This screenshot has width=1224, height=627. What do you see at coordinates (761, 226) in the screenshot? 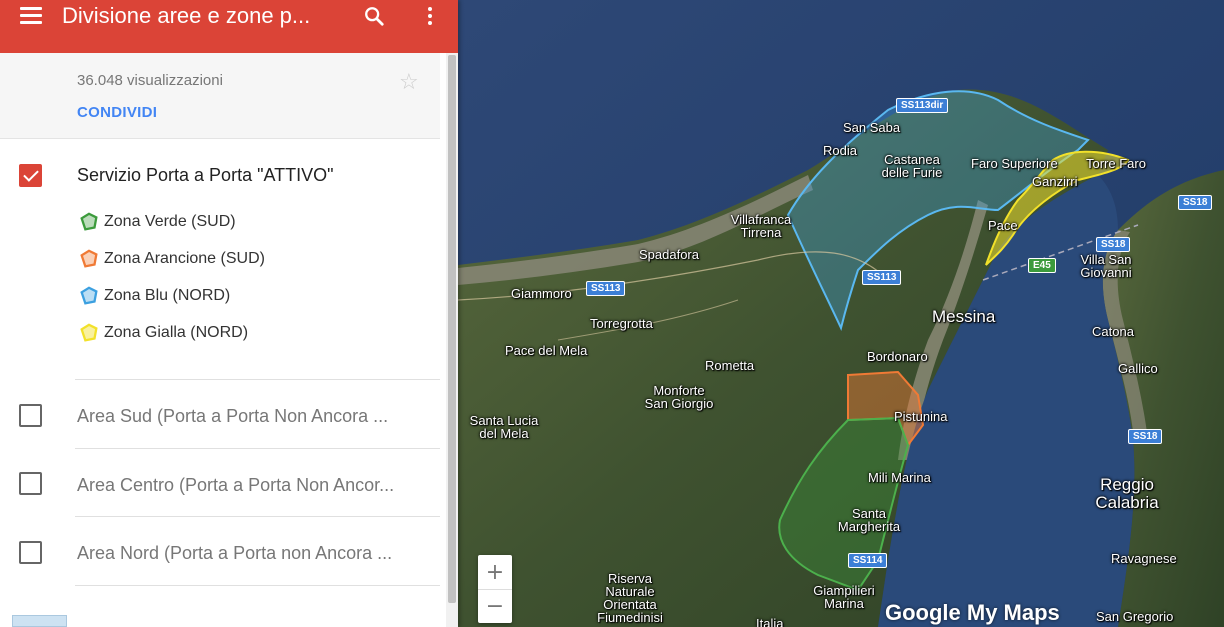
I see `map-label: Villafranca Tirrena` at bounding box center [761, 226].